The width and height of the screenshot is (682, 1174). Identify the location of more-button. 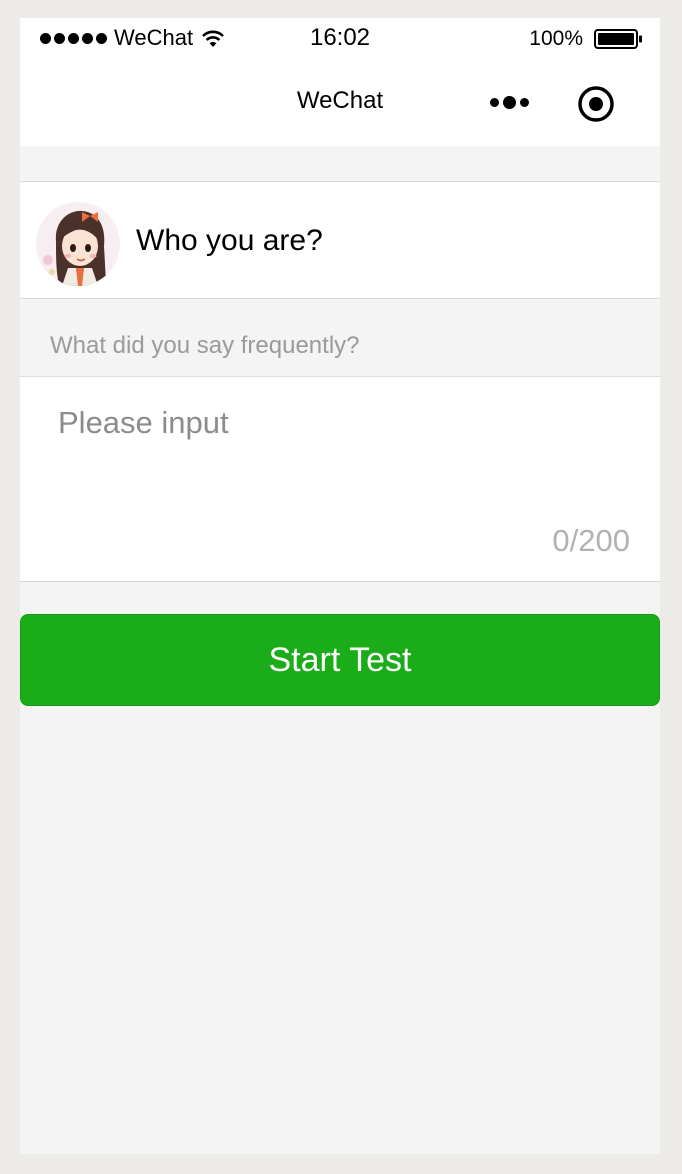
(509, 102).